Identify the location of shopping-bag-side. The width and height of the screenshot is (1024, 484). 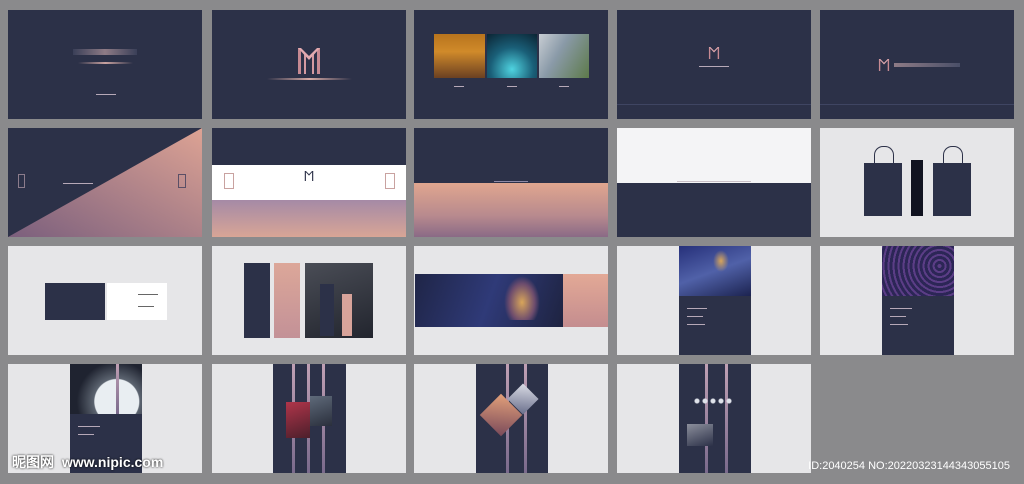
(917, 188).